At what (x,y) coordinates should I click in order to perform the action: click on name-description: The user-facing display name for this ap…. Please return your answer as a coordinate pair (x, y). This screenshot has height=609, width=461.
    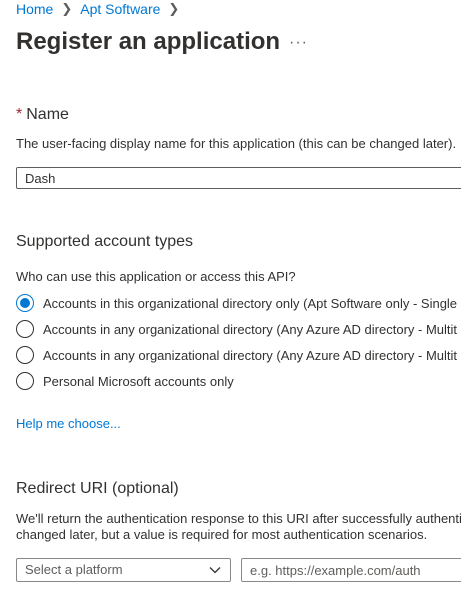
    Looking at the image, I should click on (236, 143).